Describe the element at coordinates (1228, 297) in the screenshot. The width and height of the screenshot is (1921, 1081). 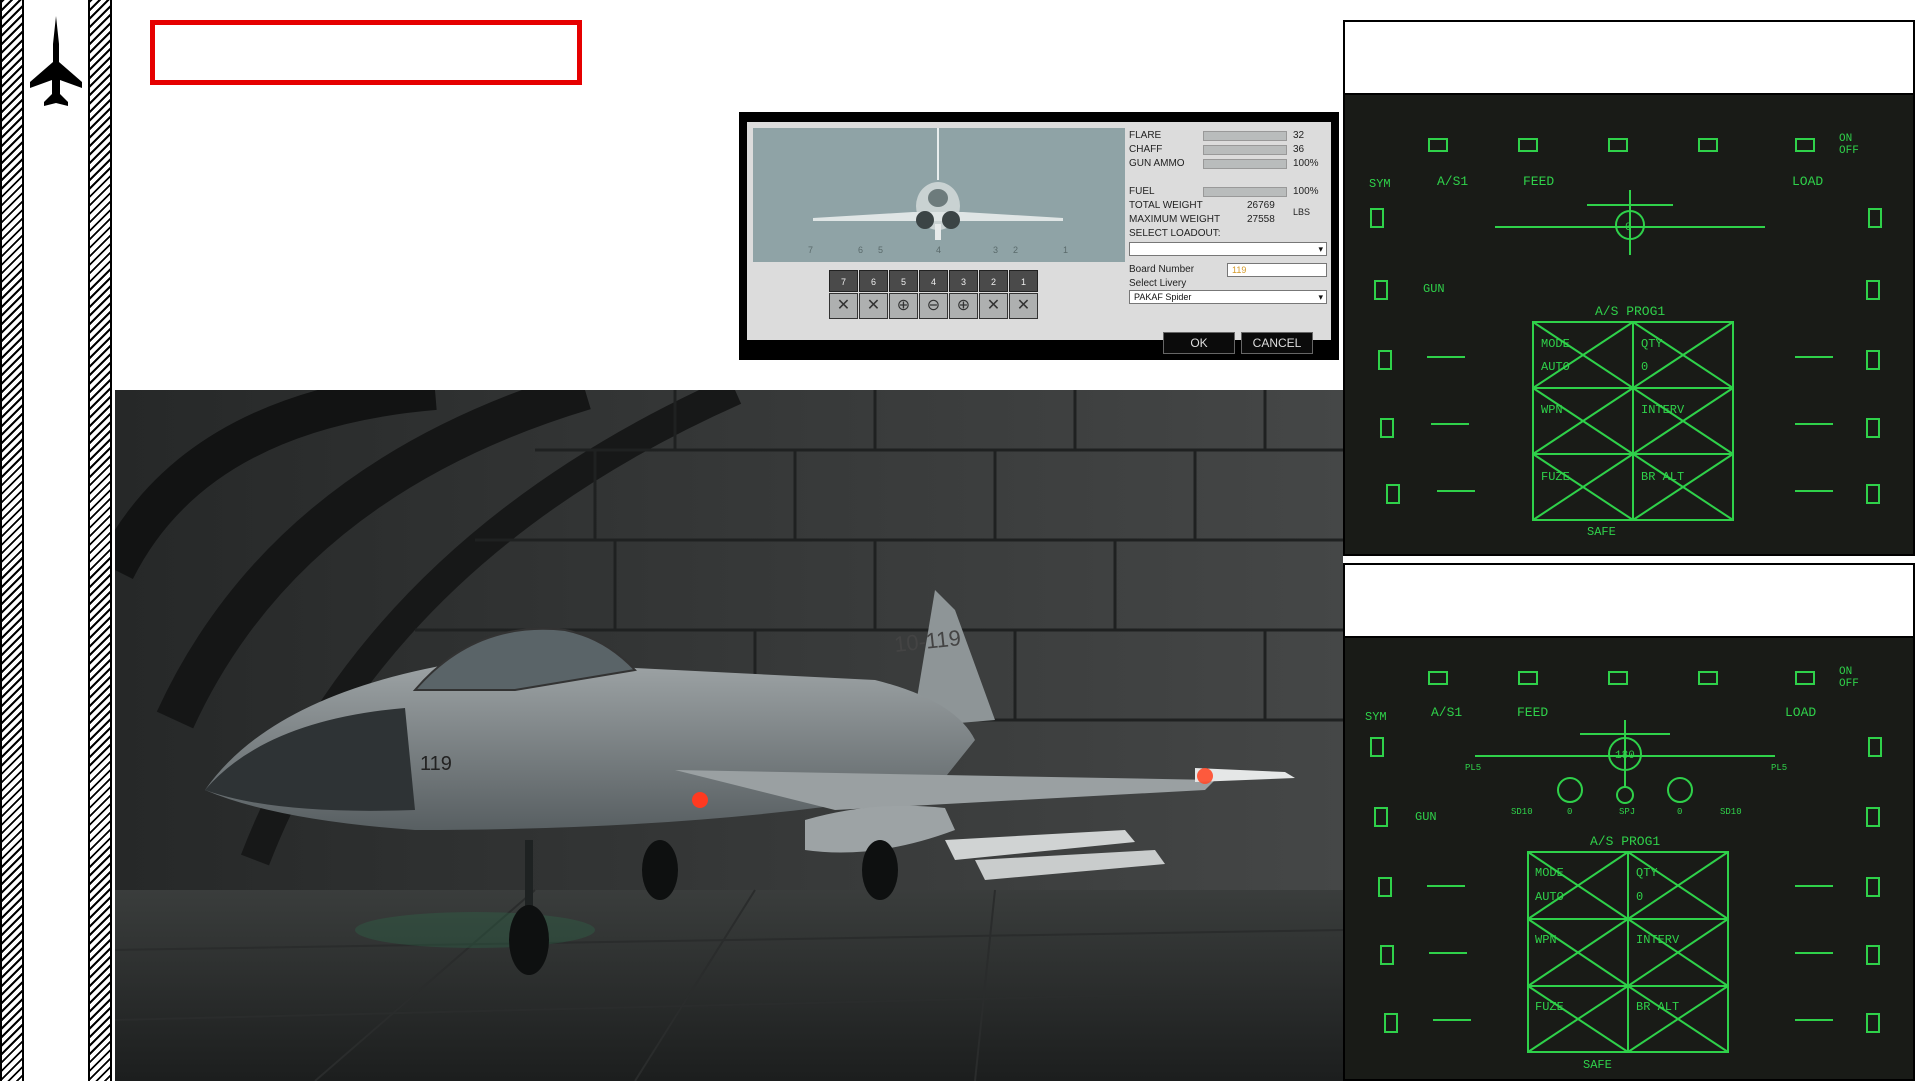
I see `livery-select: PAKAF Spider ▾` at that location.